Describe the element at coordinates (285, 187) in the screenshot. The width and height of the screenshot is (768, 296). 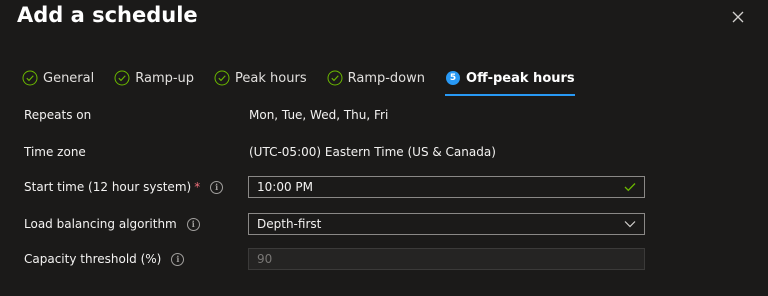
I see `start-time-value: 10:00 PM` at that location.